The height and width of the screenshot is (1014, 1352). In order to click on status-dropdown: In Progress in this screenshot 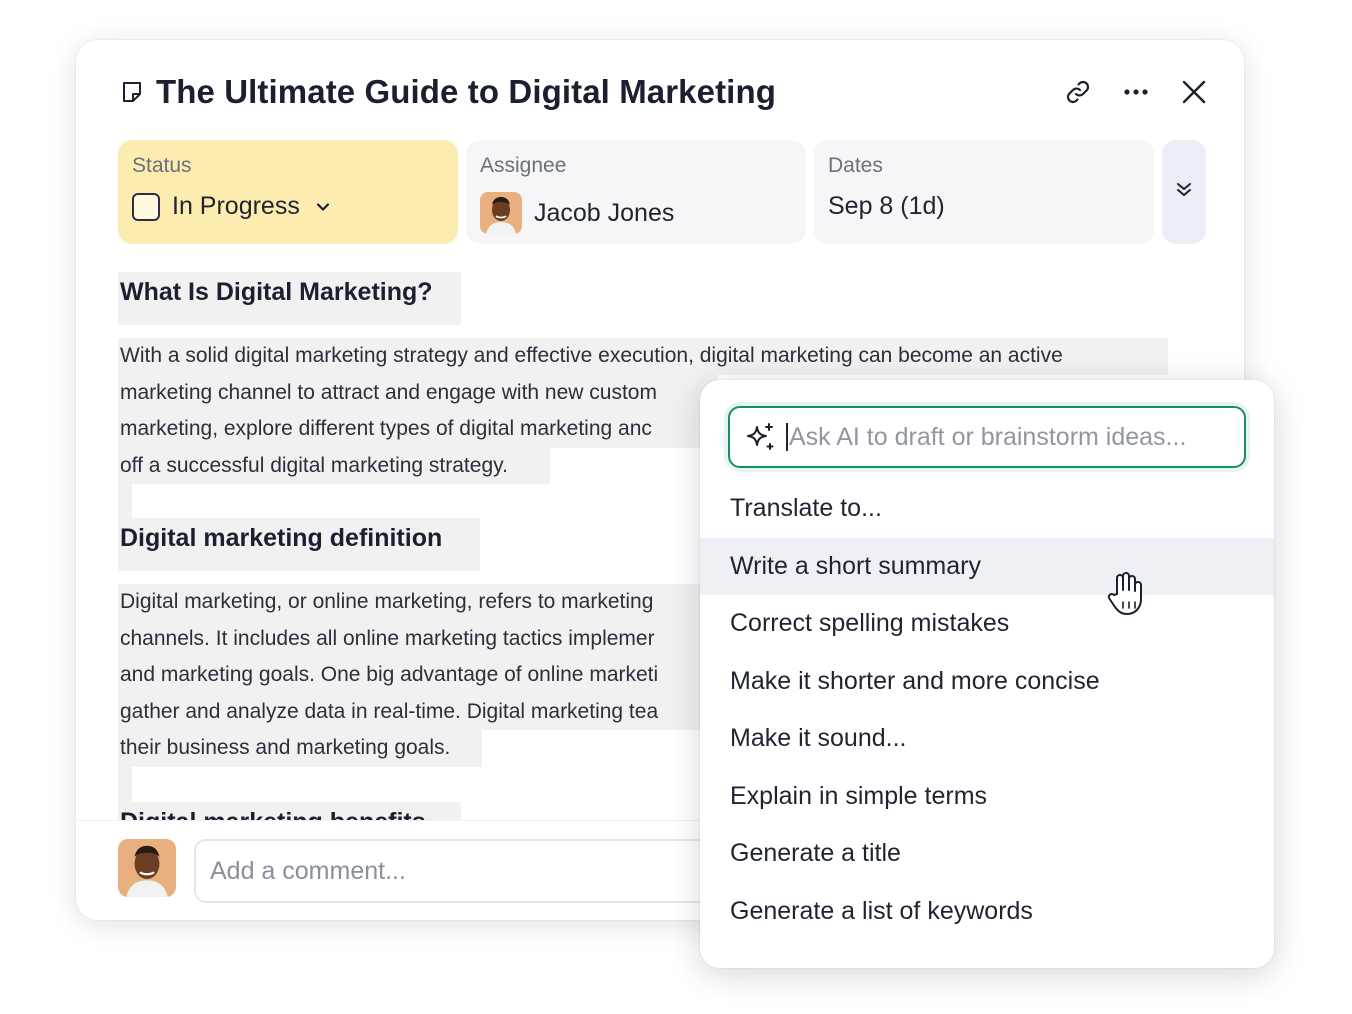, I will do `click(288, 206)`.